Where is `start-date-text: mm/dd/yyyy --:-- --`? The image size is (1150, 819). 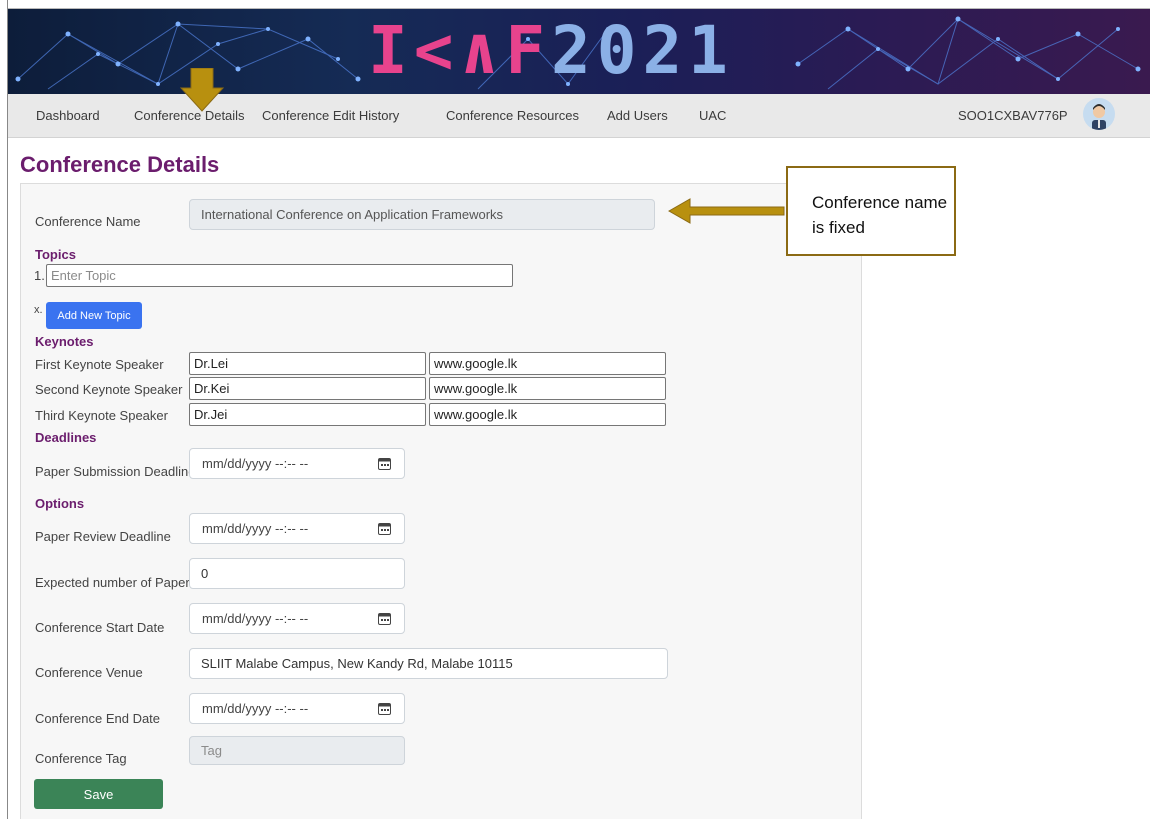 start-date-text: mm/dd/yyyy --:-- -- is located at coordinates (255, 618).